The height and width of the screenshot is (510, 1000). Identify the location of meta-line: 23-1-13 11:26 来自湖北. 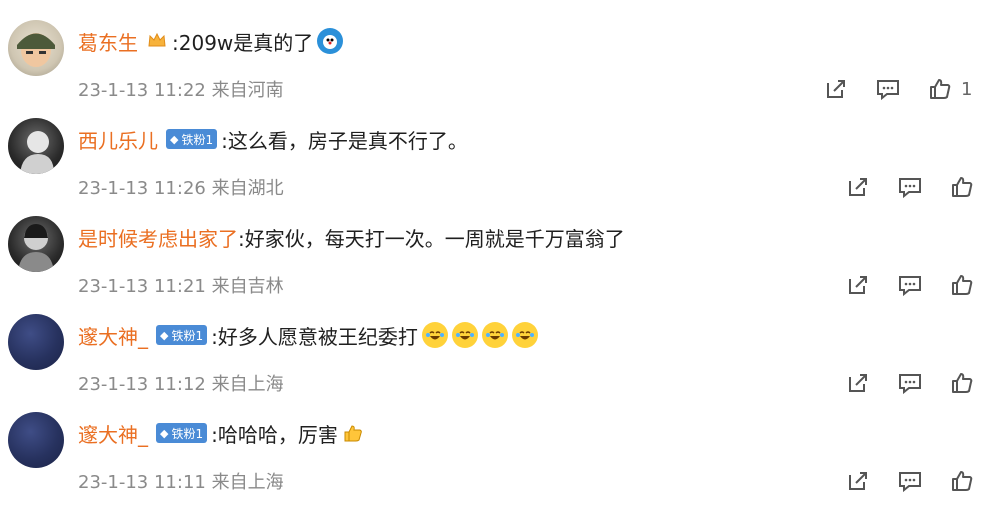
(181, 187).